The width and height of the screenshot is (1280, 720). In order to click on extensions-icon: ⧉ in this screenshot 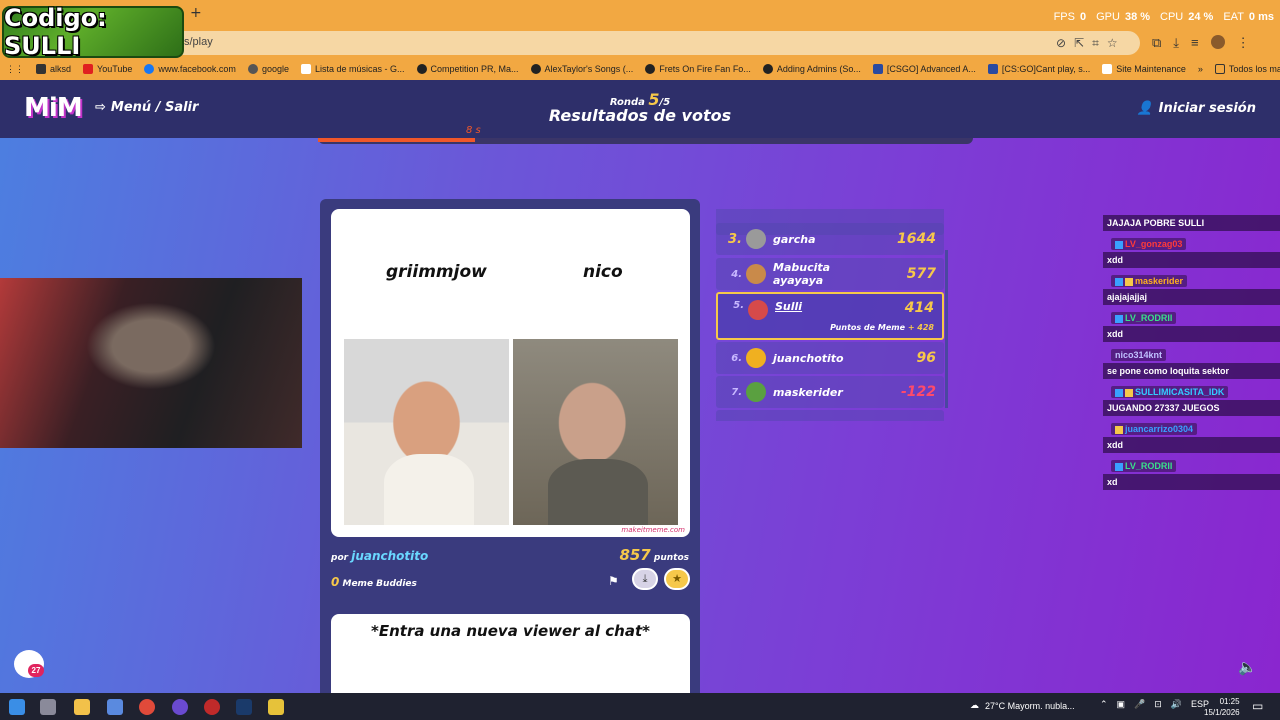, I will do `click(1156, 43)`.